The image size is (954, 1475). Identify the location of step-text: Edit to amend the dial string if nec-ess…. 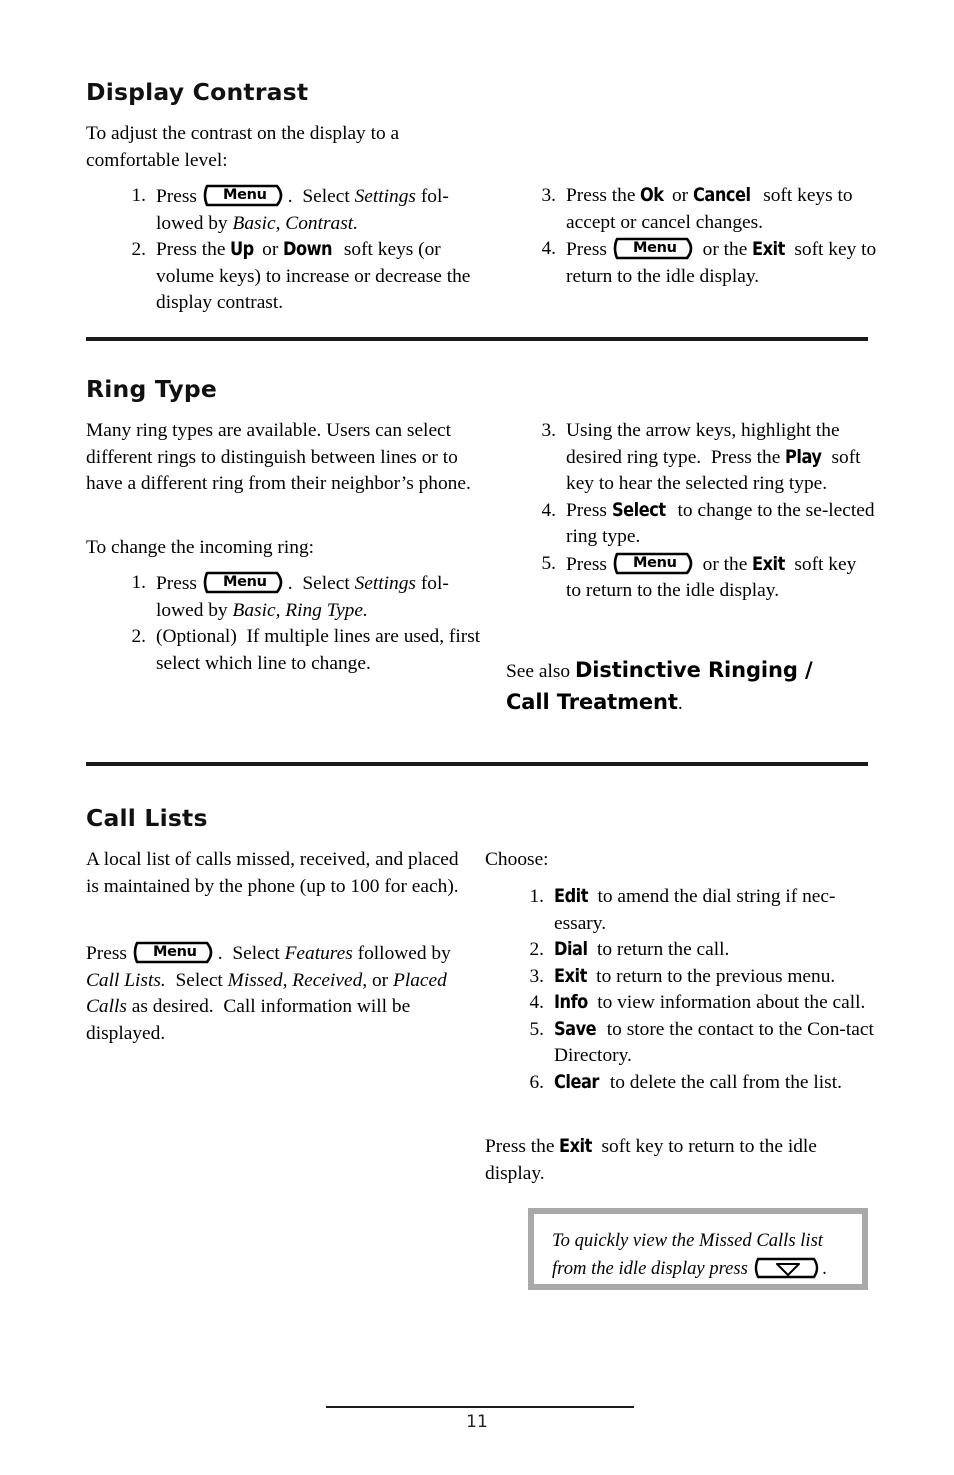
(694, 910).